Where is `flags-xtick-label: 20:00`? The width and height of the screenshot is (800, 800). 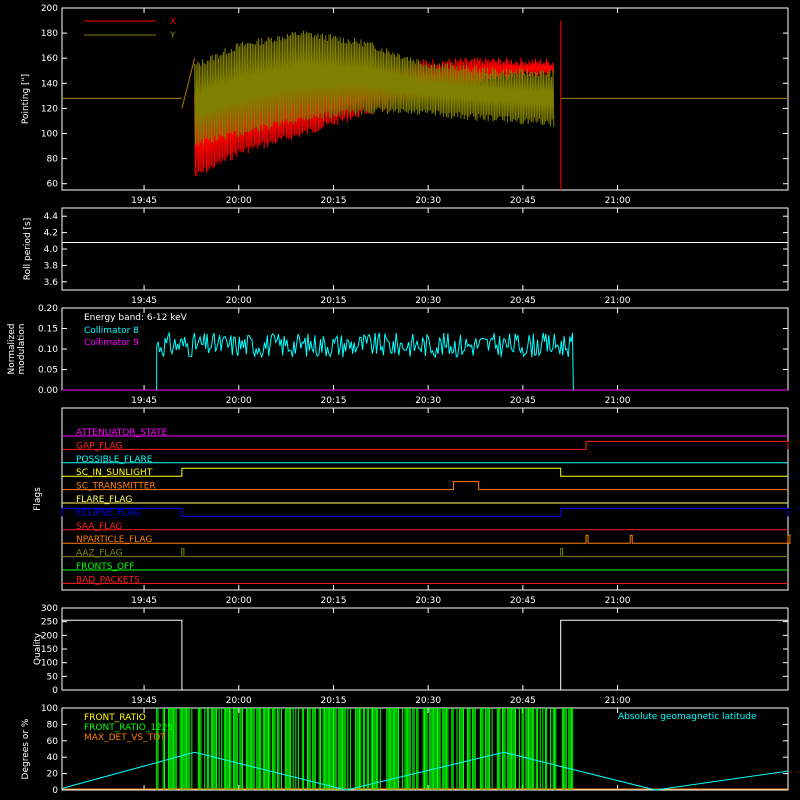
flags-xtick-label: 20:00 is located at coordinates (239, 601).